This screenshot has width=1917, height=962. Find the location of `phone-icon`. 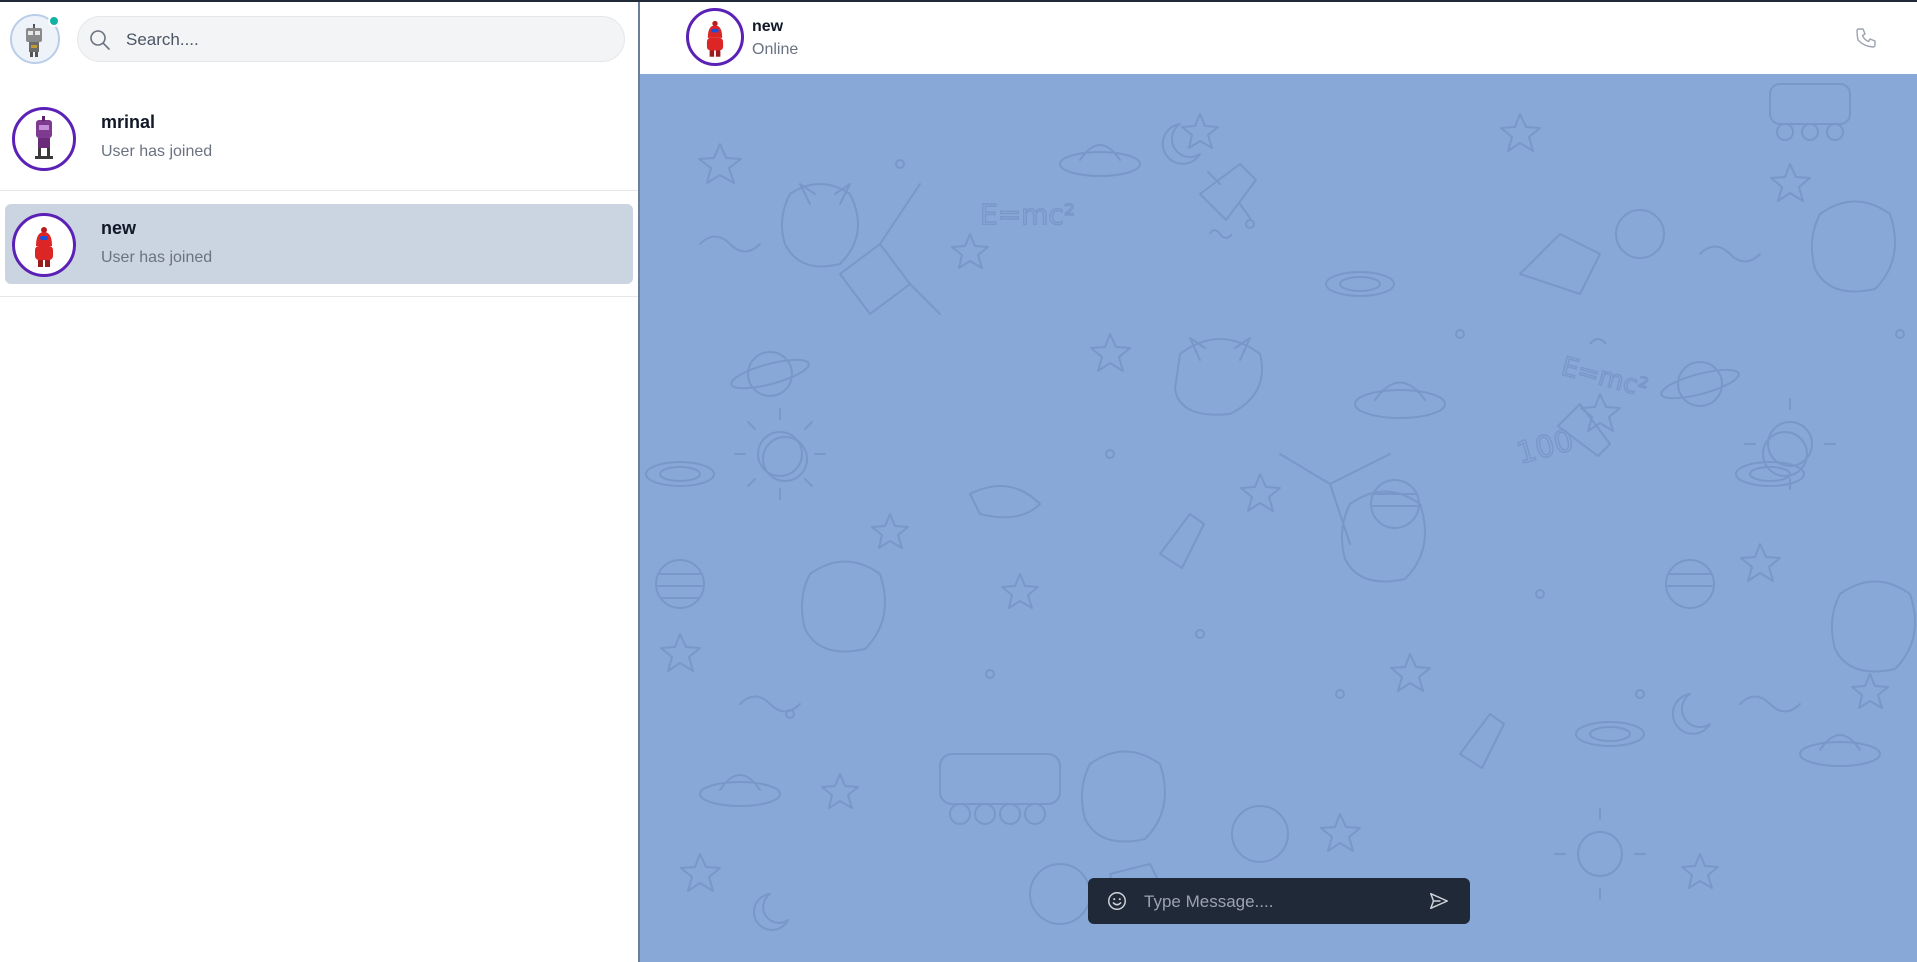

phone-icon is located at coordinates (1866, 38).